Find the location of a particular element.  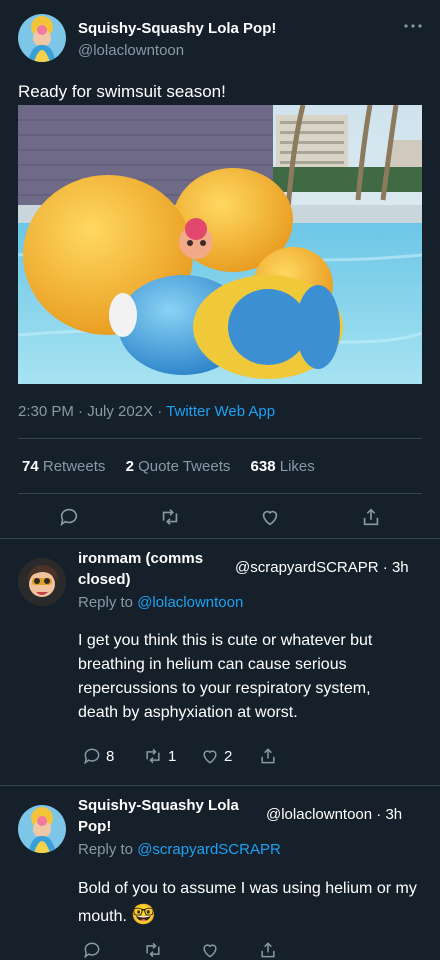

reply-handle-time: @scrapyardSCRAPR · 3h is located at coordinates (322, 567).